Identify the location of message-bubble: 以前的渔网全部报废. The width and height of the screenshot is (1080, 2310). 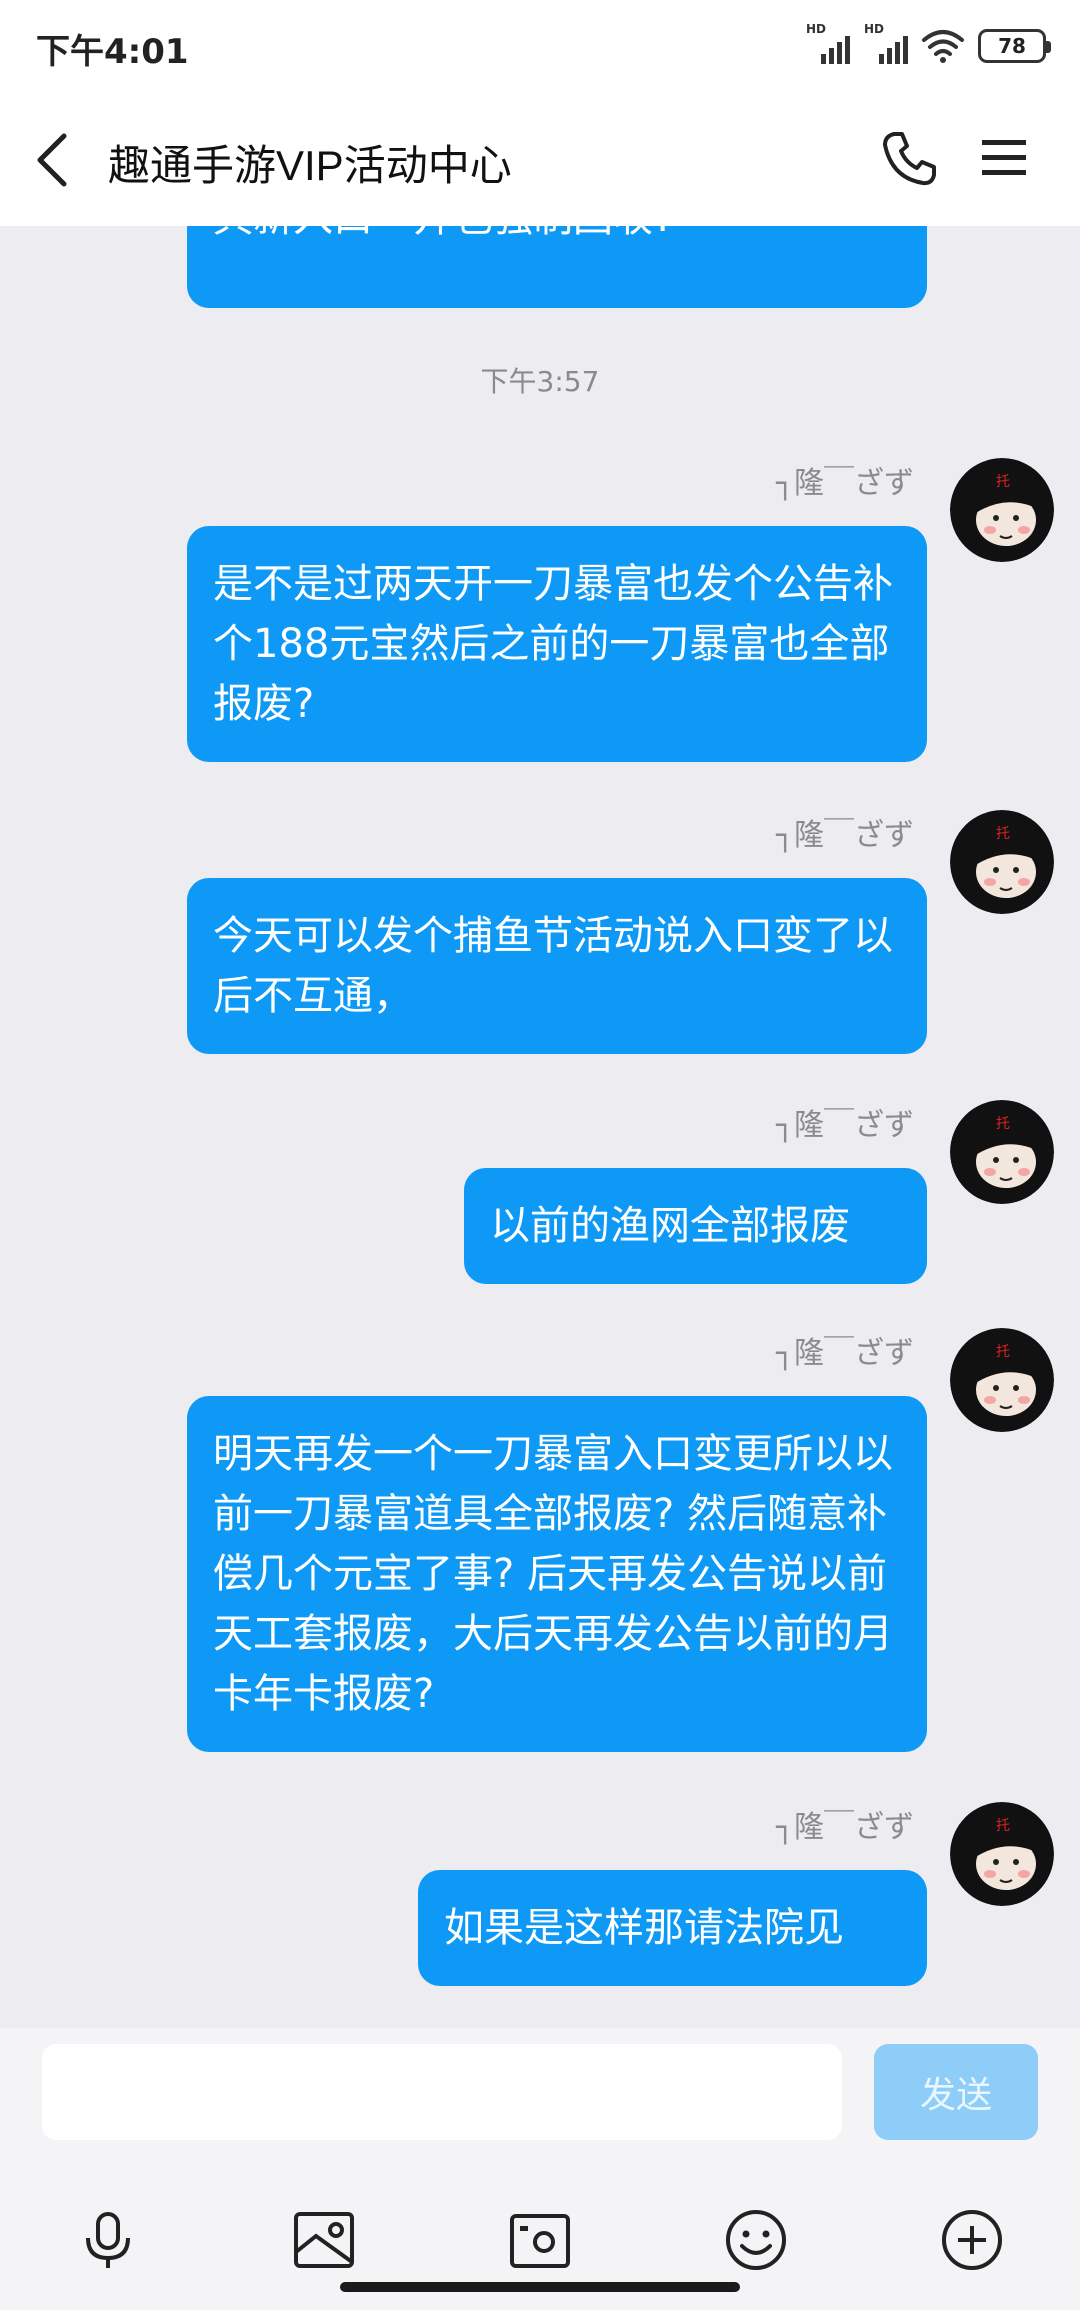
(695, 1226).